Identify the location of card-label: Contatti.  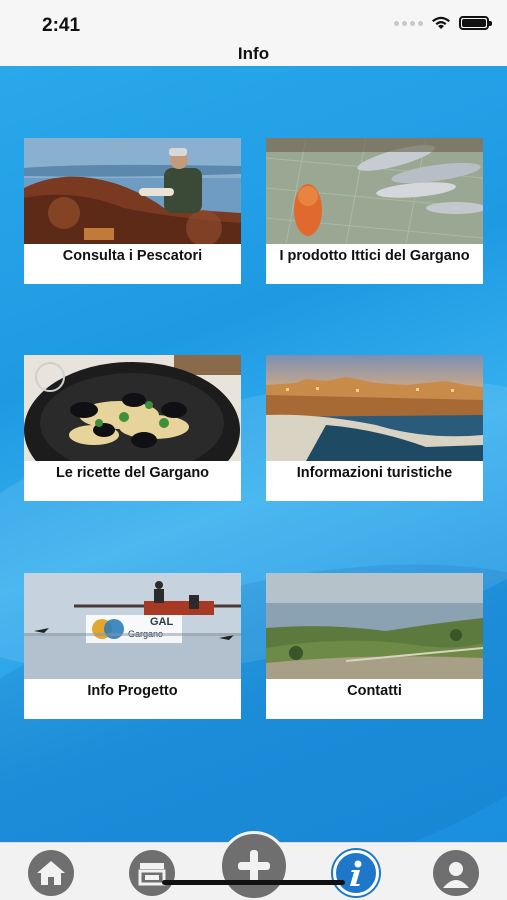
(374, 691).